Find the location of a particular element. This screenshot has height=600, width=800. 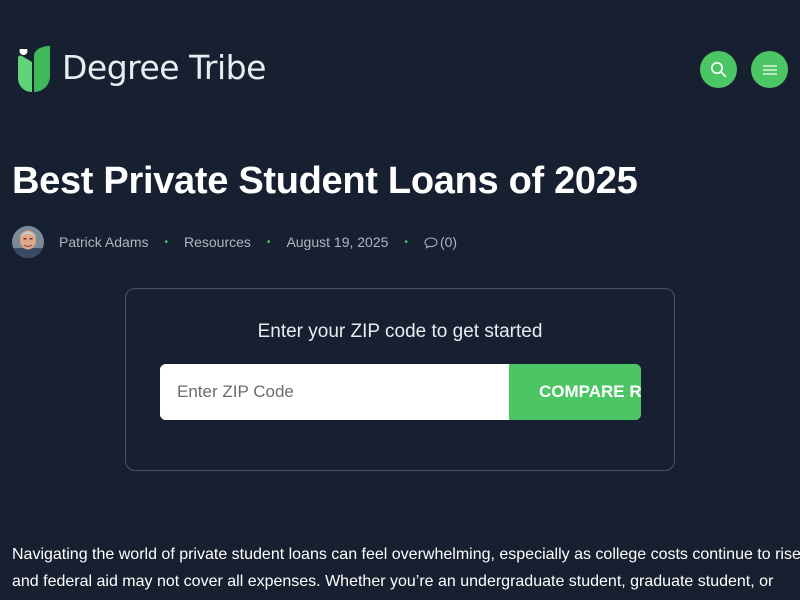

zip-widget-heading: Enter your ZIP code to get started is located at coordinates (400, 331).